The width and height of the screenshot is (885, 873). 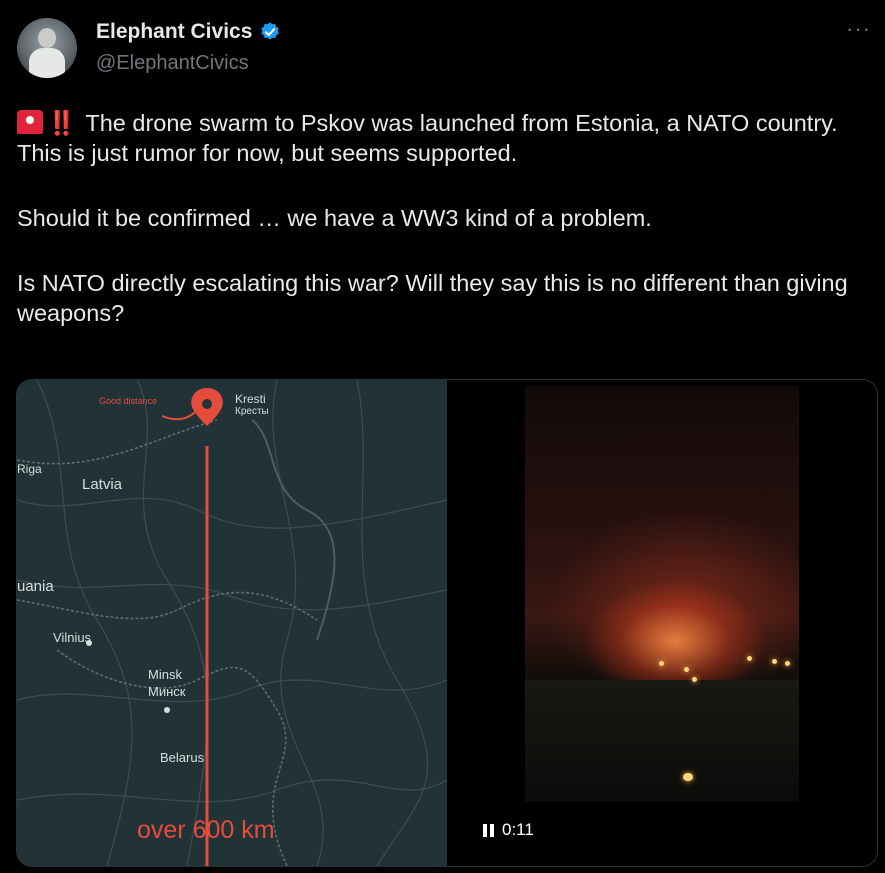 I want to click on map-label-good-distance: Good distance, so click(x=128, y=401).